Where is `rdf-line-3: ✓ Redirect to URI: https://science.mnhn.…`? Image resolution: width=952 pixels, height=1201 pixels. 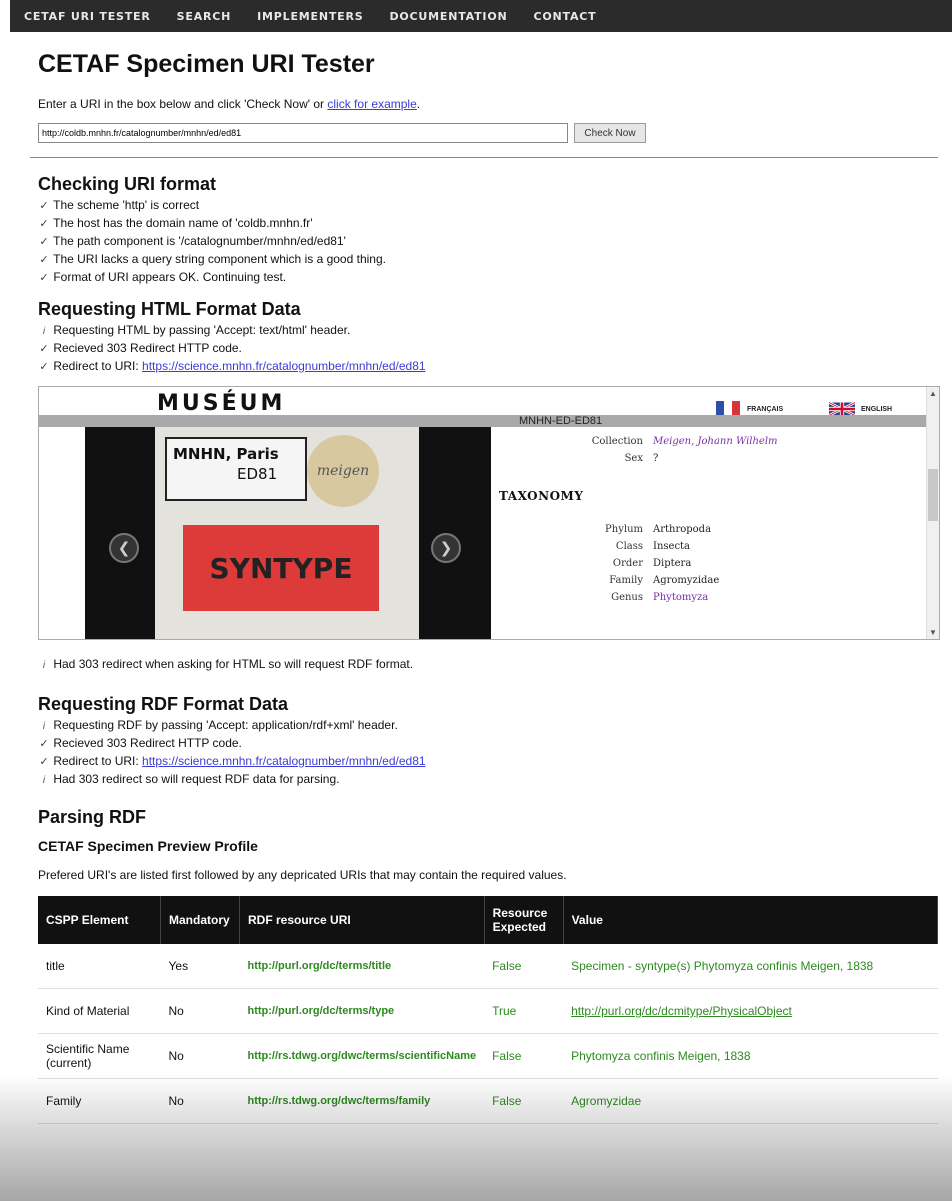 rdf-line-3: ✓ Redirect to URI: https://science.mnhn.… is located at coordinates (488, 762).